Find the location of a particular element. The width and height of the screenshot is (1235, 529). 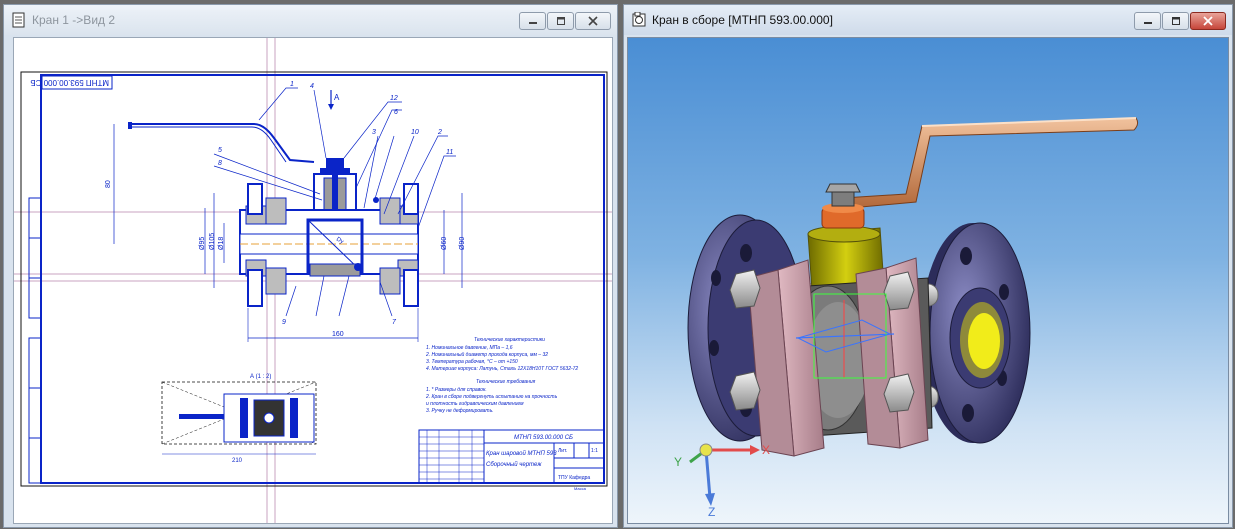

notes-title: Технические характеристики is located at coordinates (509, 340).